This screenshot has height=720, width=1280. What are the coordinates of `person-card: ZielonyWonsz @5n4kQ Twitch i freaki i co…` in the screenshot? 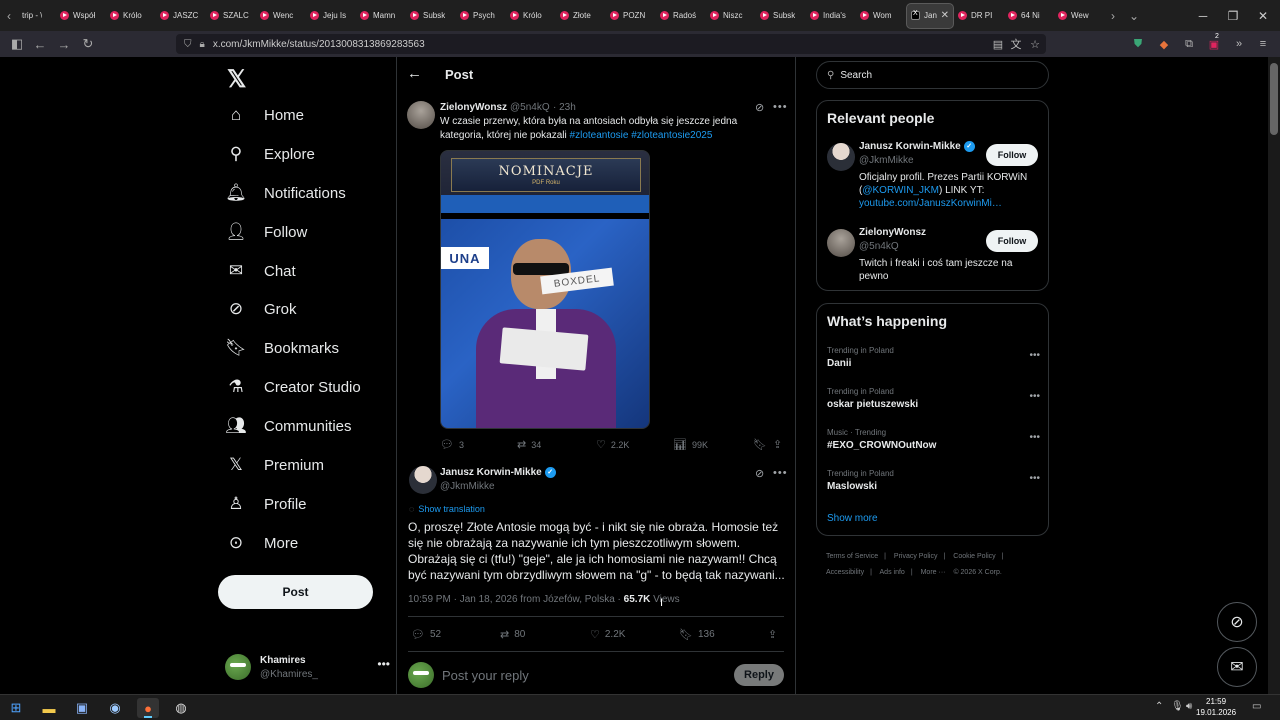 It's located at (933, 255).